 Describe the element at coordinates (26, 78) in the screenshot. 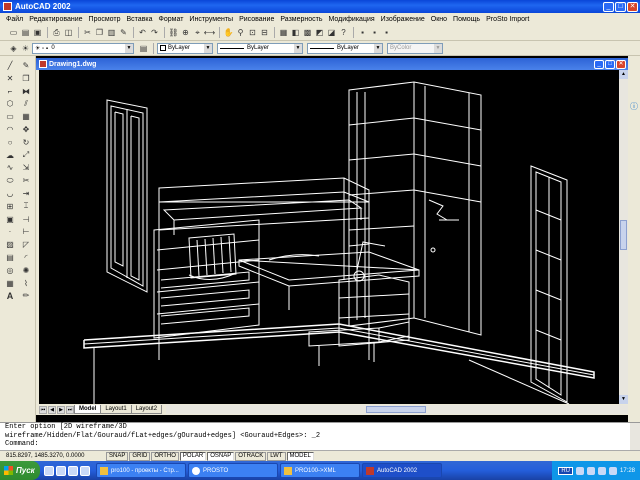

I see `copy-object-icon: ❐` at that location.